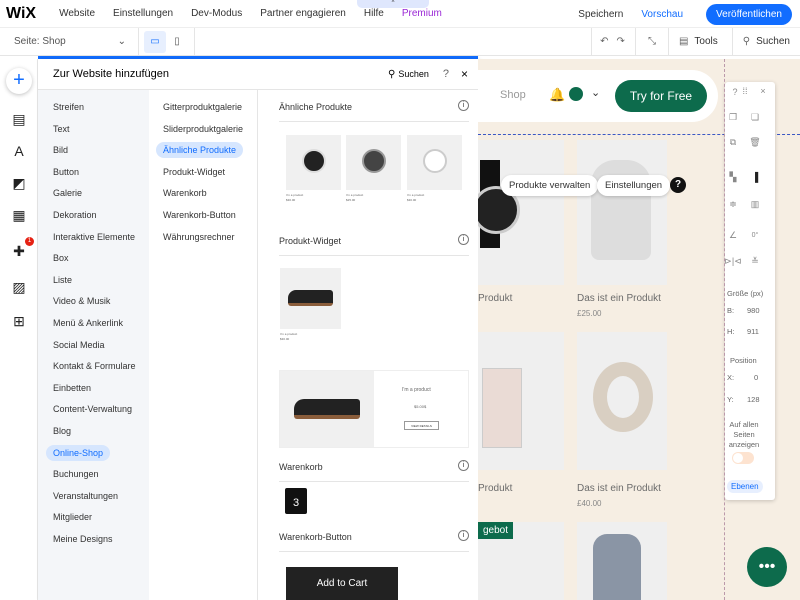 This screenshot has height=600, width=800. I want to click on arrange-icon: ▚, so click(733, 177).